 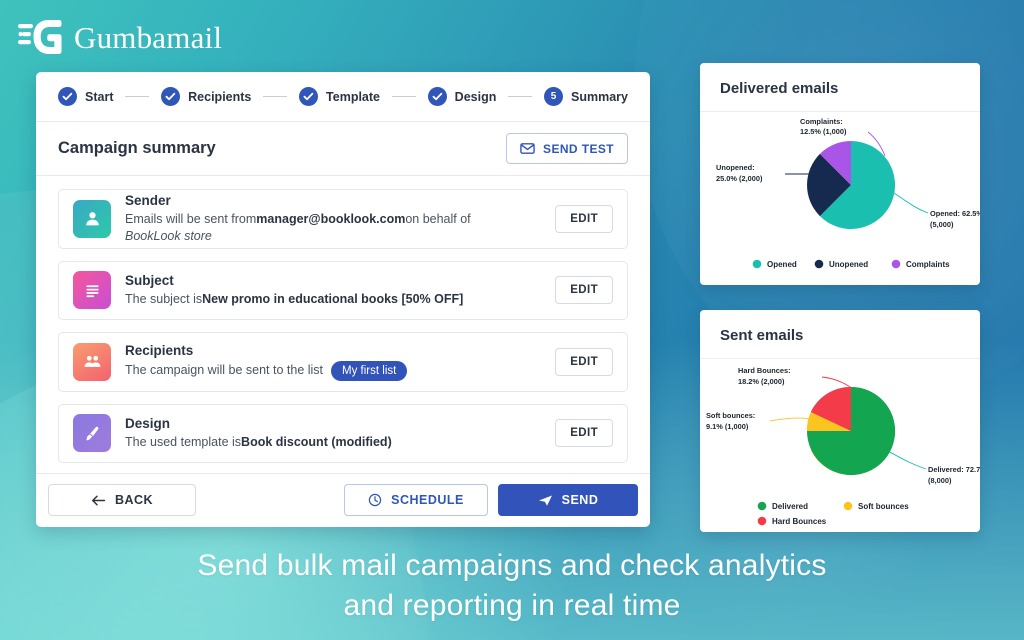 What do you see at coordinates (840, 334) in the screenshot?
I see `chart-title-sent: Sent emails` at bounding box center [840, 334].